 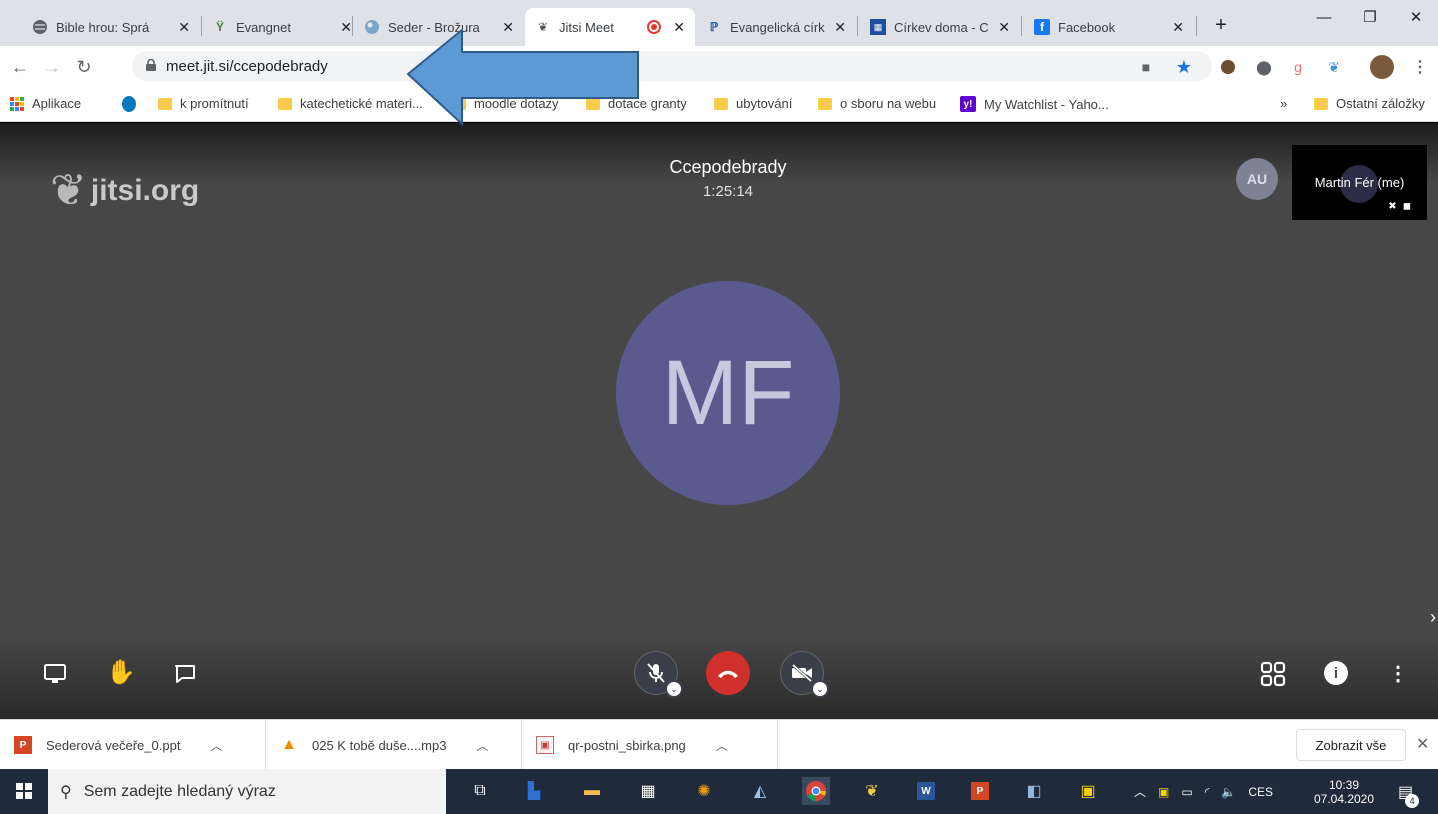 What do you see at coordinates (121, 672) in the screenshot?
I see `raise-hand-button: ✋` at bounding box center [121, 672].